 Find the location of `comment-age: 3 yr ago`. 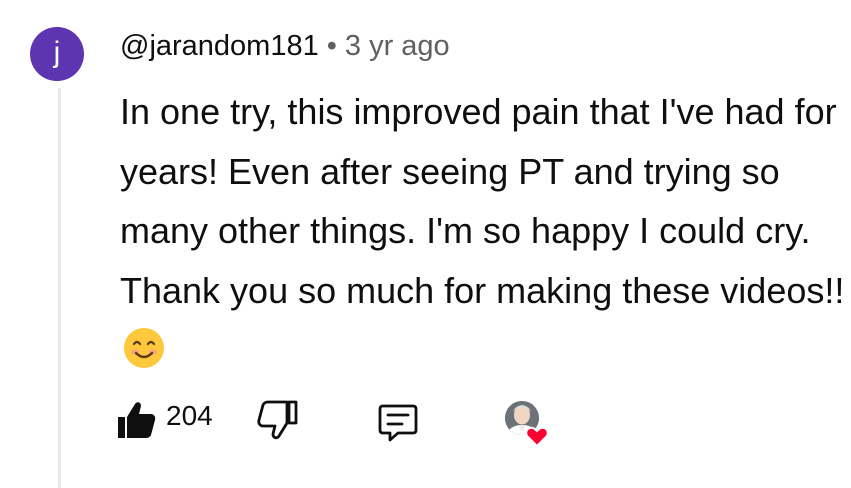

comment-age: 3 yr ago is located at coordinates (397, 46).